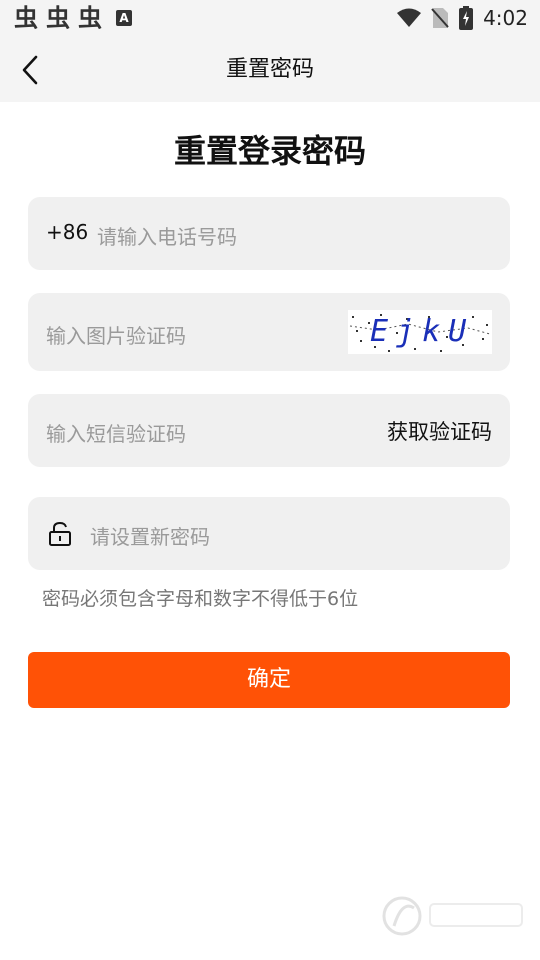 The height and width of the screenshot is (960, 540). What do you see at coordinates (269, 533) in the screenshot?
I see `password-field: 请设置新密码` at bounding box center [269, 533].